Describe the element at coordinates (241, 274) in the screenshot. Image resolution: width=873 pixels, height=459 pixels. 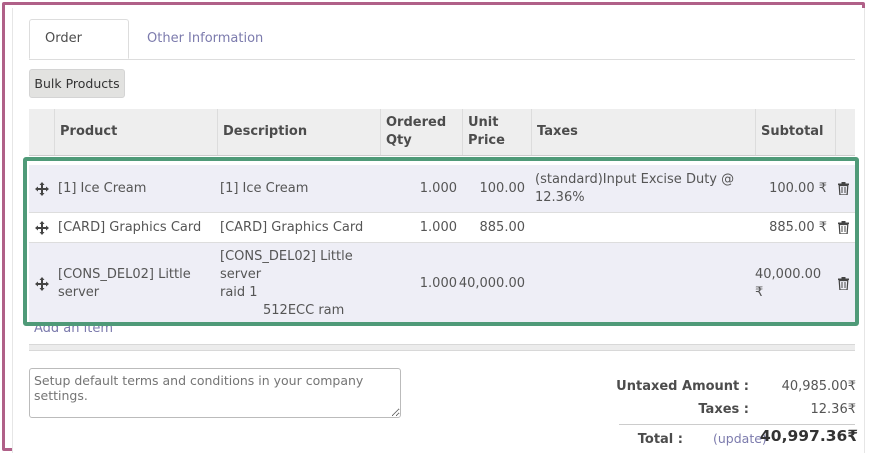
I see `description-line: server` at that location.